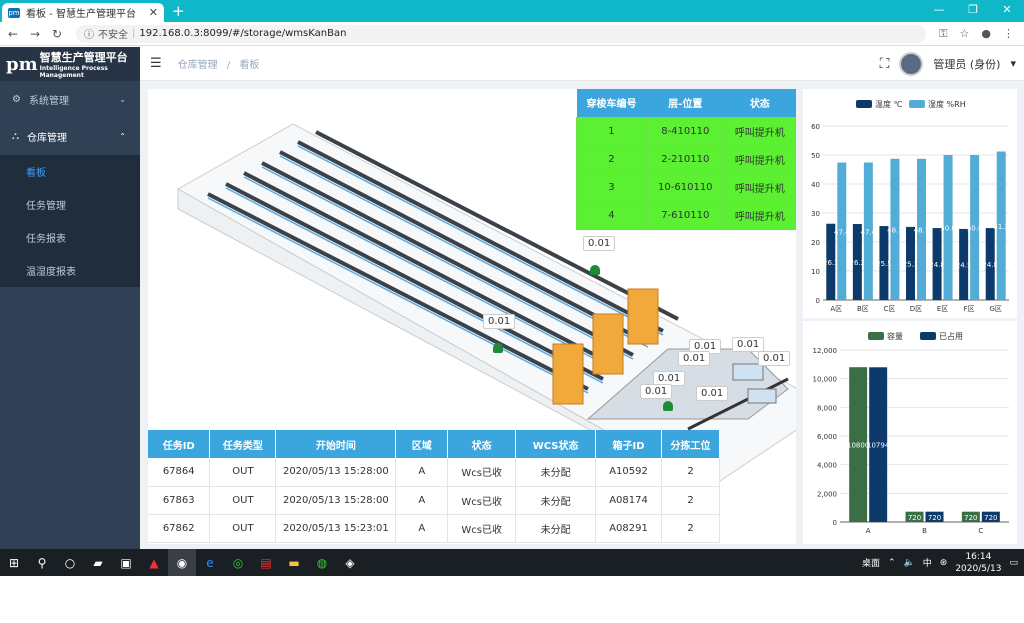  I want to click on breadcrumb-item: 仓库管理, so click(198, 65).